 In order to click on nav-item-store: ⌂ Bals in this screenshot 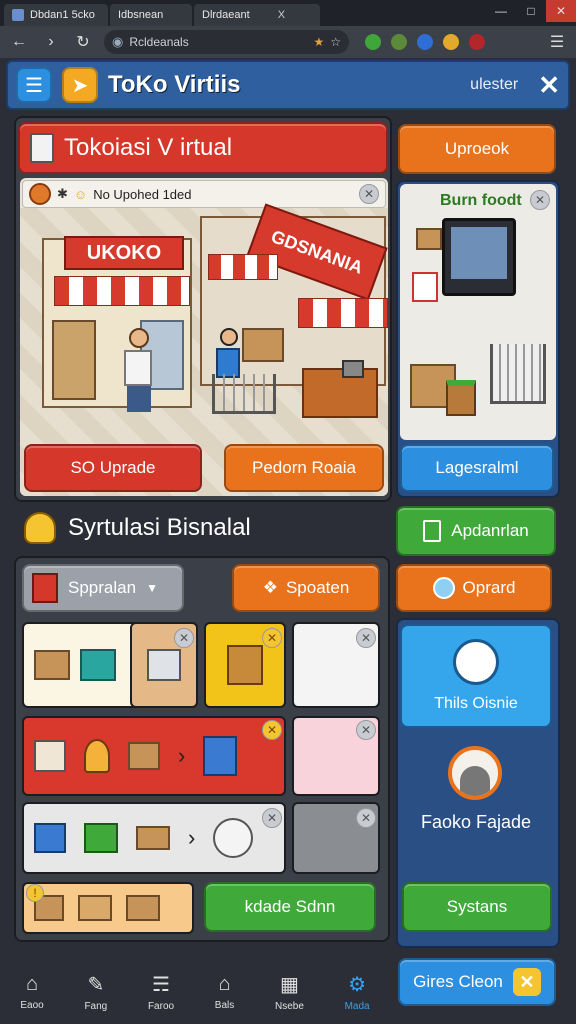, I will do `click(224, 992)`.